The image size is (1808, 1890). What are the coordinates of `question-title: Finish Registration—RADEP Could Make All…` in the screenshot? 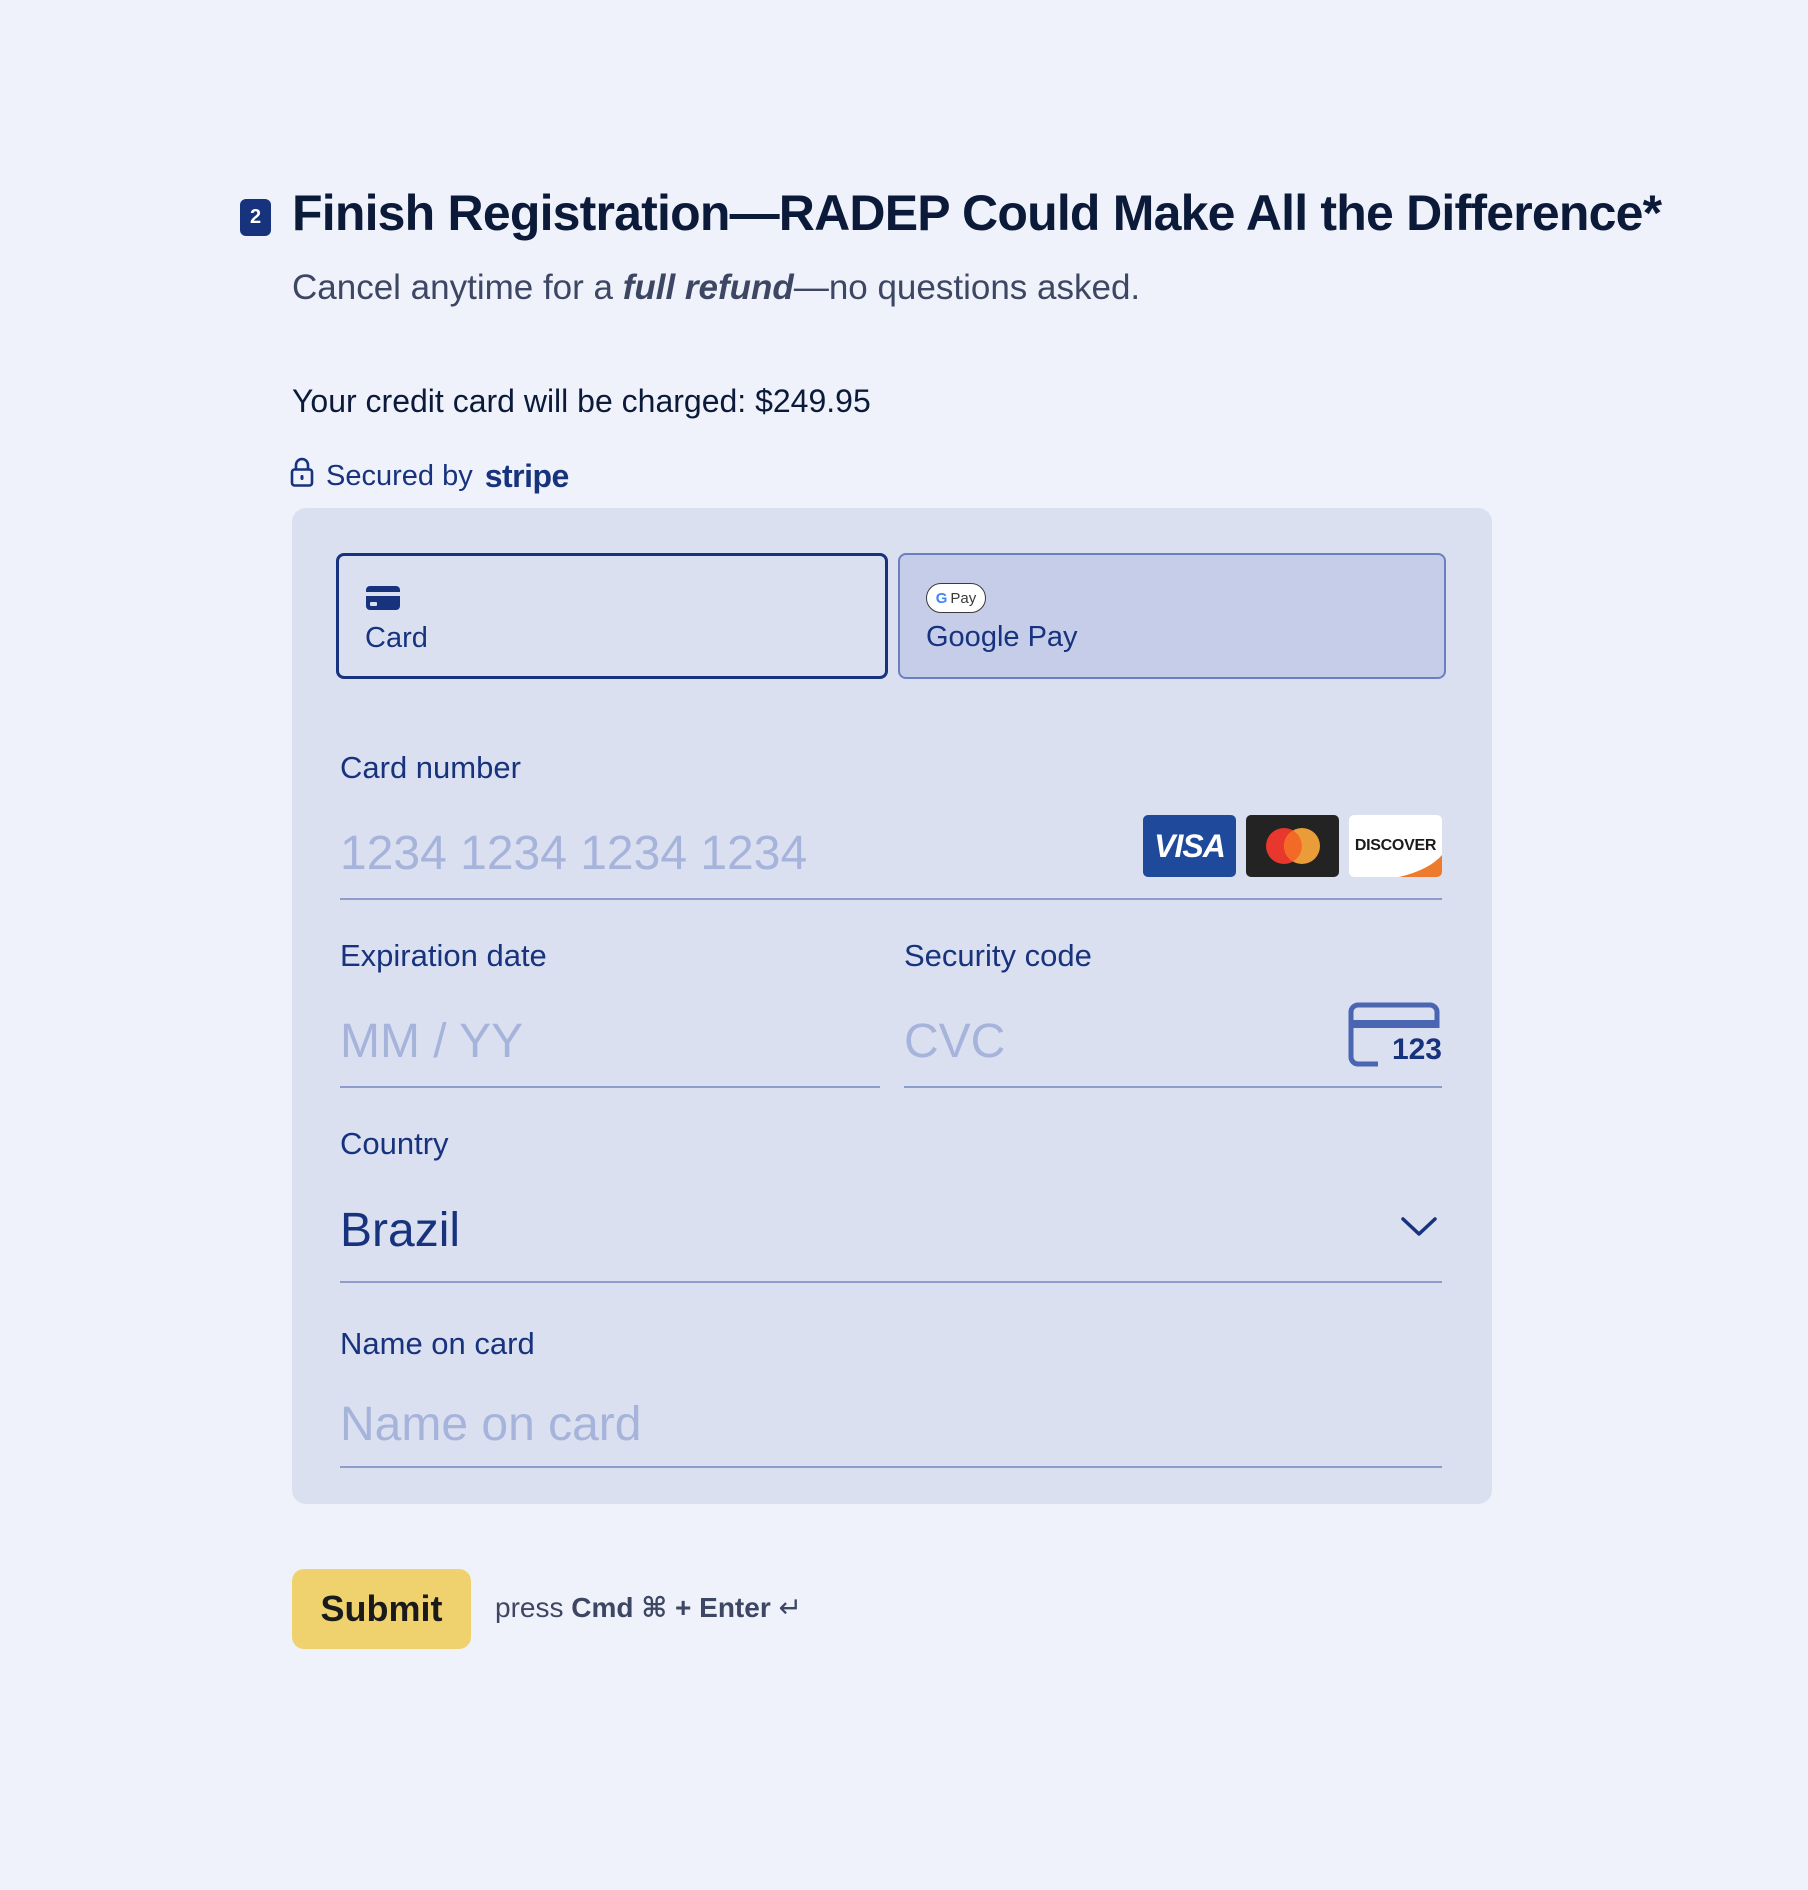 It's located at (977, 213).